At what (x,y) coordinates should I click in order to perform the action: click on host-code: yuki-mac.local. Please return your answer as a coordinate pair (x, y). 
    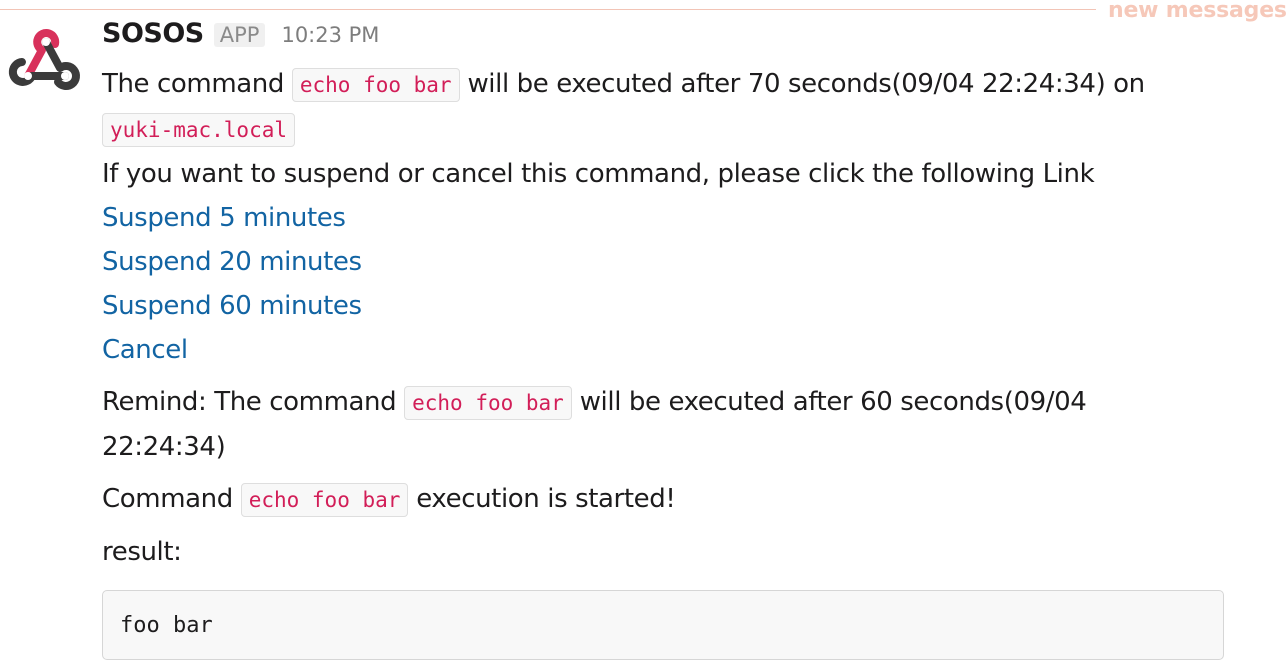
    Looking at the image, I should click on (199, 130).